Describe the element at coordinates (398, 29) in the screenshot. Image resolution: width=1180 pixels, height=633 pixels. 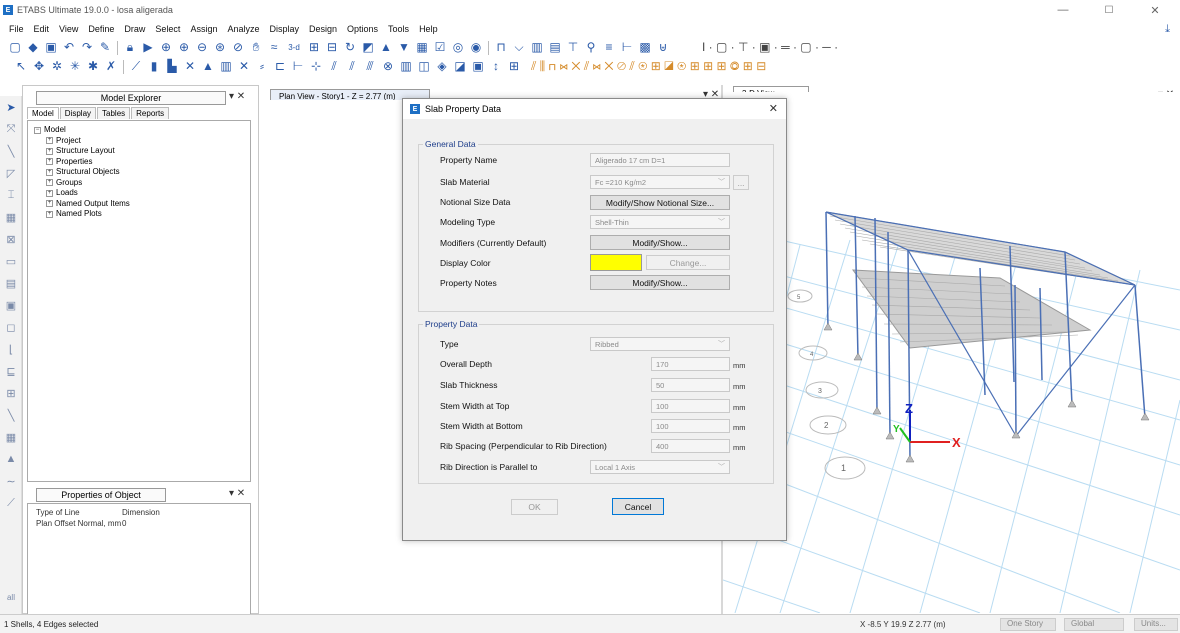
I see `menu-tools: Tools` at that location.